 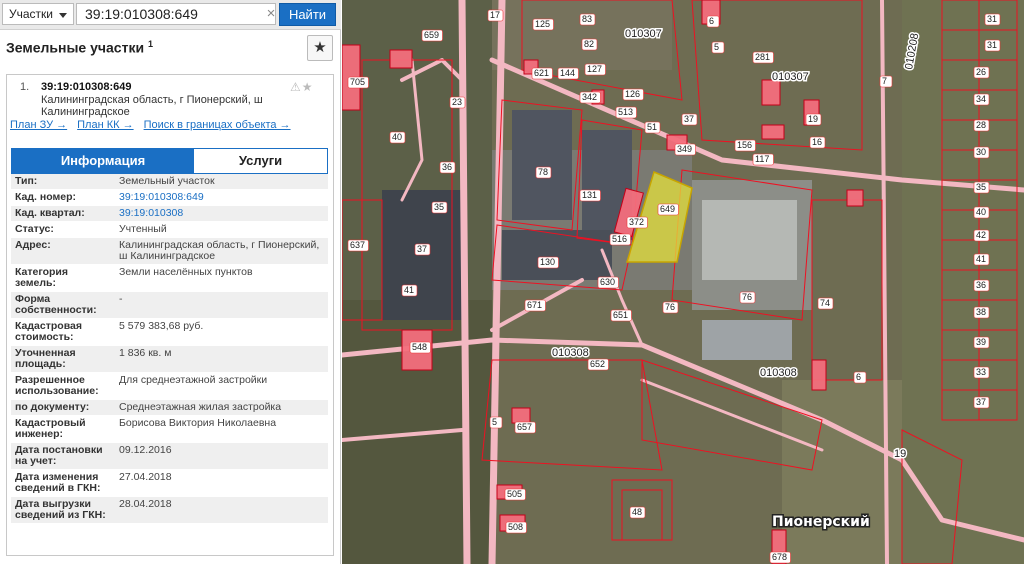 I want to click on plot-number-label: 505, so click(x=514, y=494).